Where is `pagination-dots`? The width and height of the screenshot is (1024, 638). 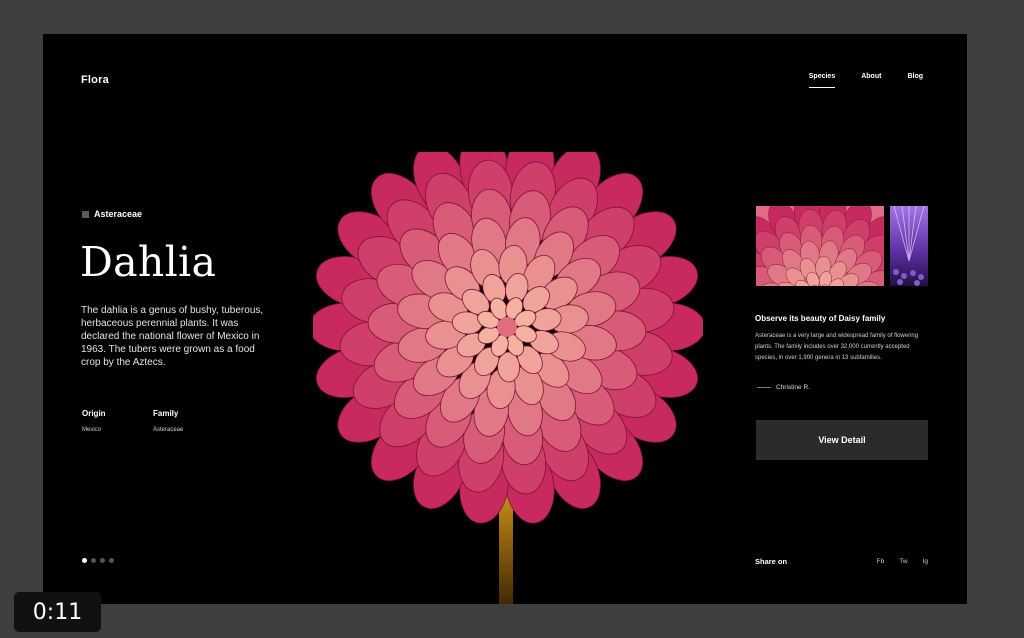
pagination-dots is located at coordinates (98, 560).